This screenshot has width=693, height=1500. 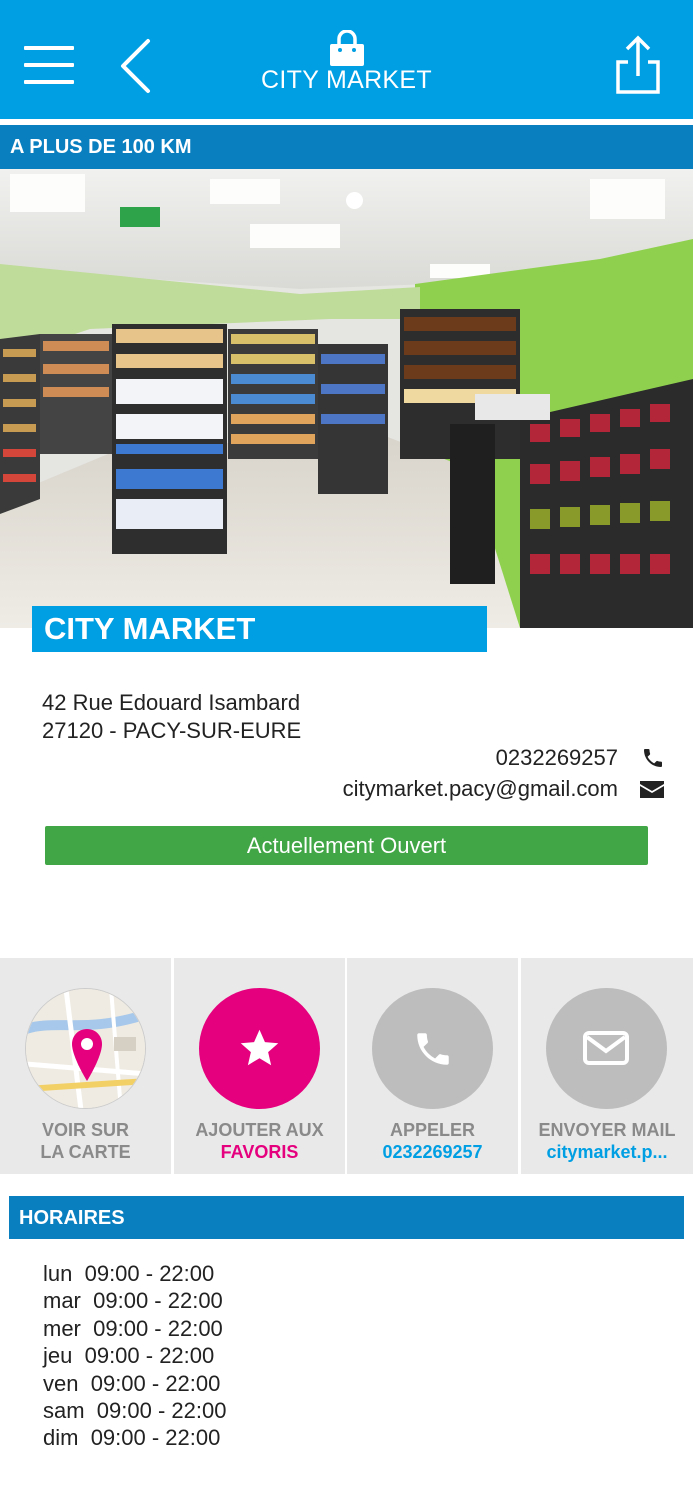 I want to click on hours-row: ven 09:00 - 22:00, so click(x=134, y=1383).